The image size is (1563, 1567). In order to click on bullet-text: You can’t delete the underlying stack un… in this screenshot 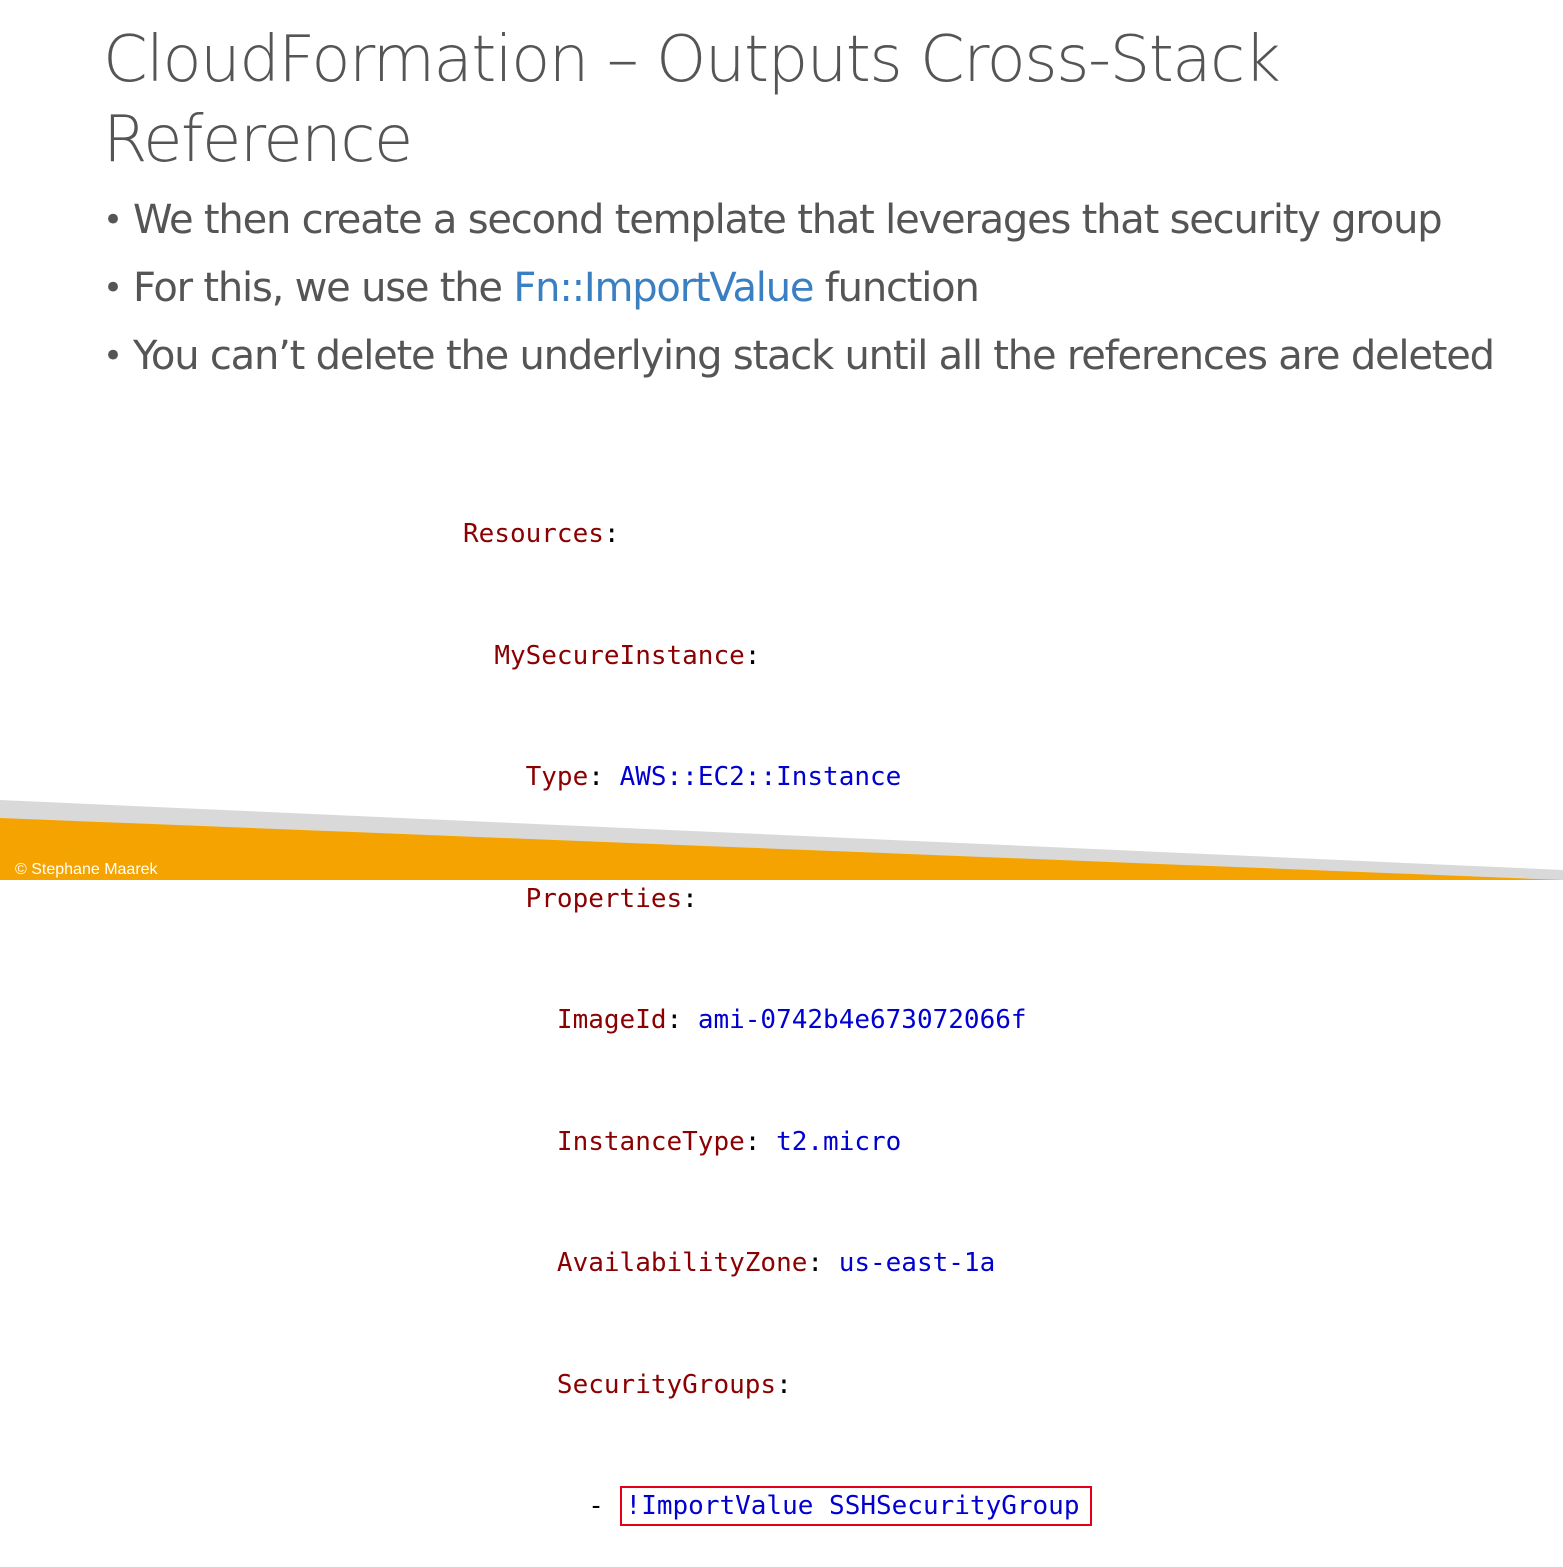, I will do `click(814, 356)`.